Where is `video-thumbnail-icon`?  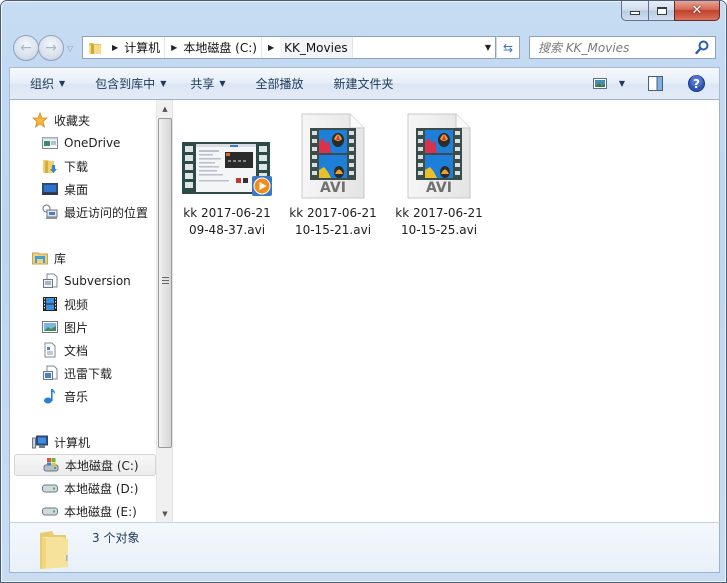
video-thumbnail-icon is located at coordinates (227, 169).